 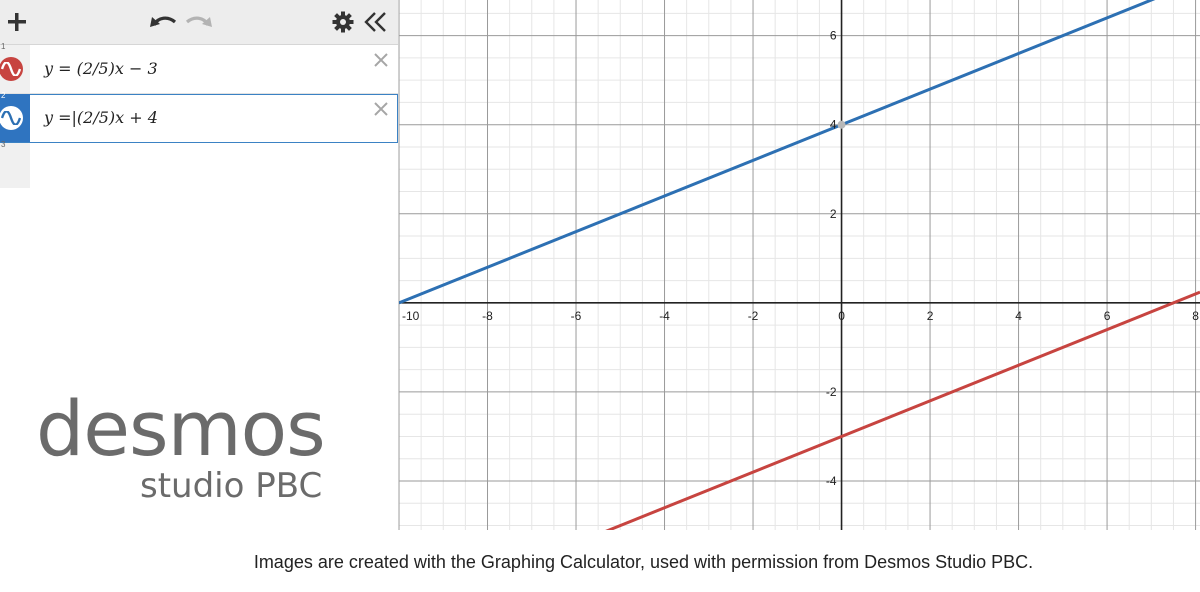 What do you see at coordinates (841, 124) in the screenshot?
I see `y-intercept-point` at bounding box center [841, 124].